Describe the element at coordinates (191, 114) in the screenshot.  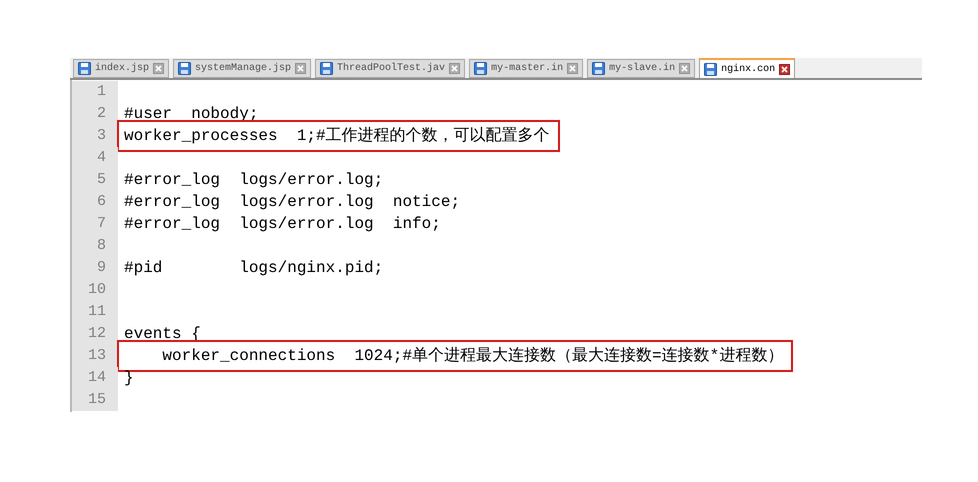
I see `code-line: #user nobody;` at that location.